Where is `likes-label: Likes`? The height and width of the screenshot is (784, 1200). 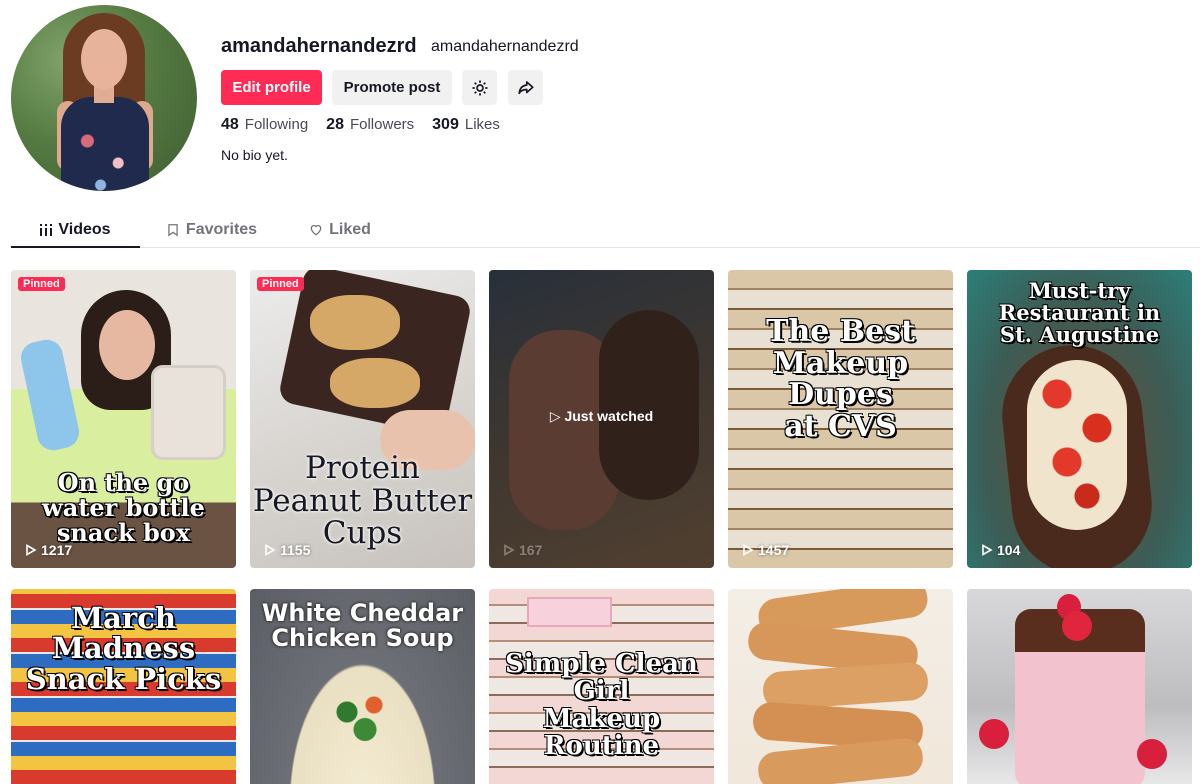 likes-label: Likes is located at coordinates (482, 124).